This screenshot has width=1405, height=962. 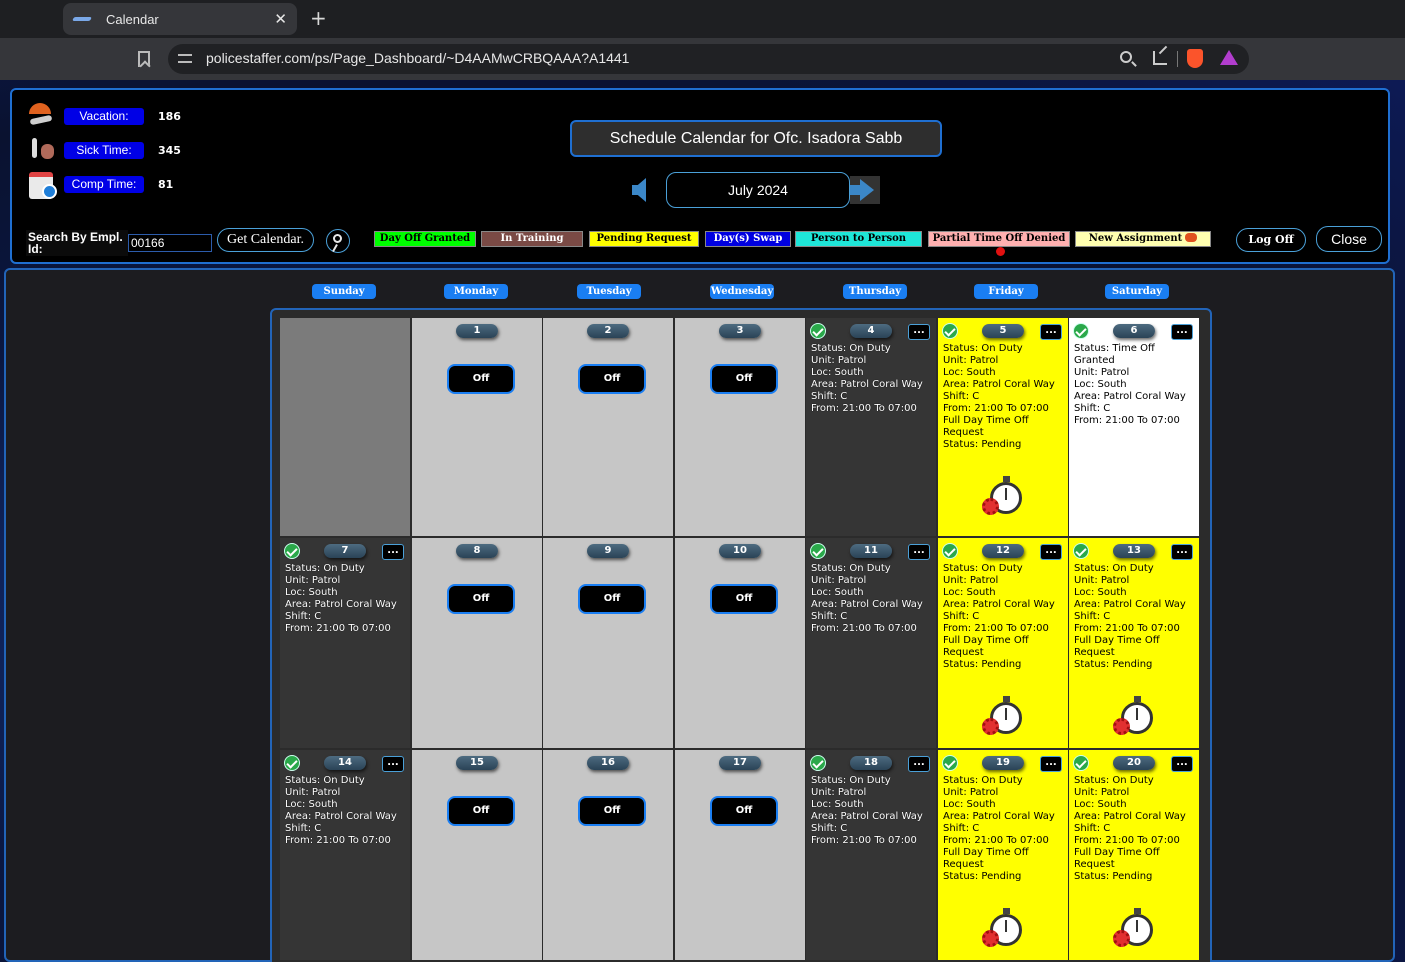 What do you see at coordinates (702, 19) in the screenshot?
I see `browser-tab-bar: Calendar ✕ +` at bounding box center [702, 19].